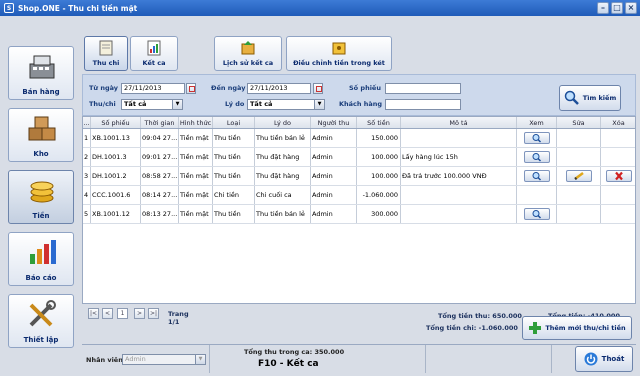 The height and width of the screenshot is (376, 640). Describe the element at coordinates (334, 122) in the screenshot. I see `column-header: Người thu` at that location.